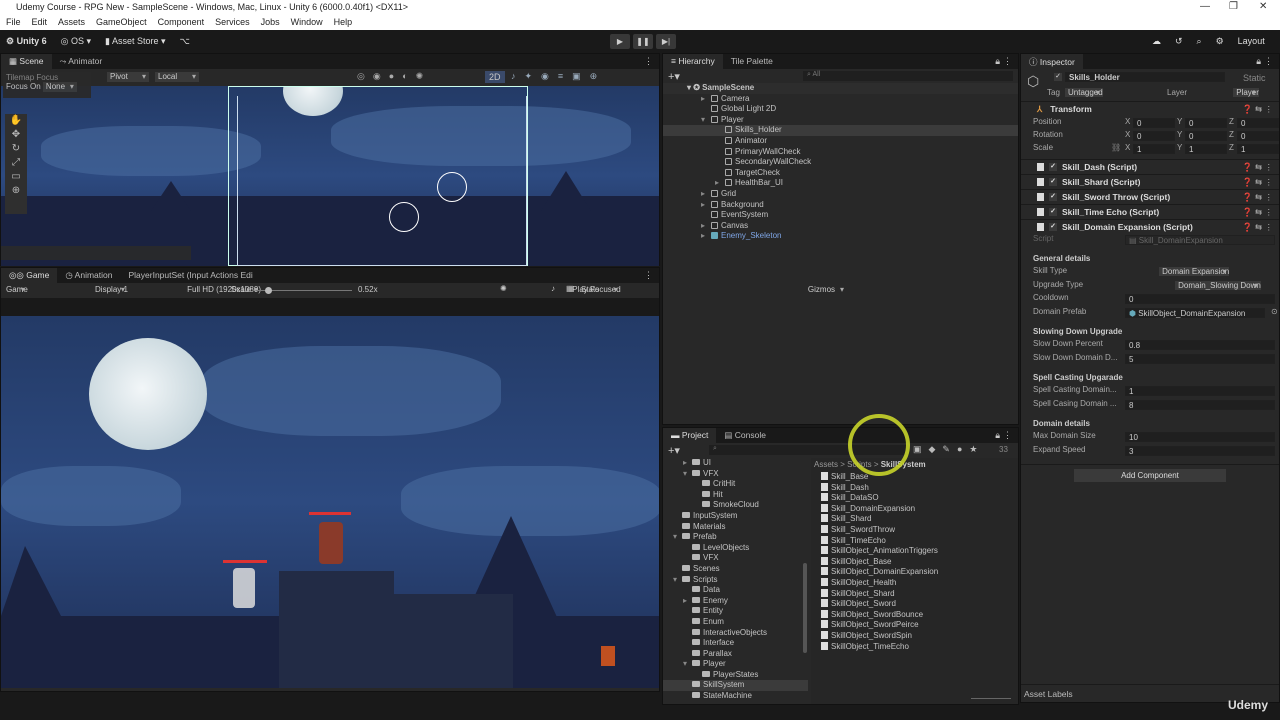 The width and height of the screenshot is (1280, 720). Describe the element at coordinates (13, 23) in the screenshot. I see `menu-file: File` at that location.